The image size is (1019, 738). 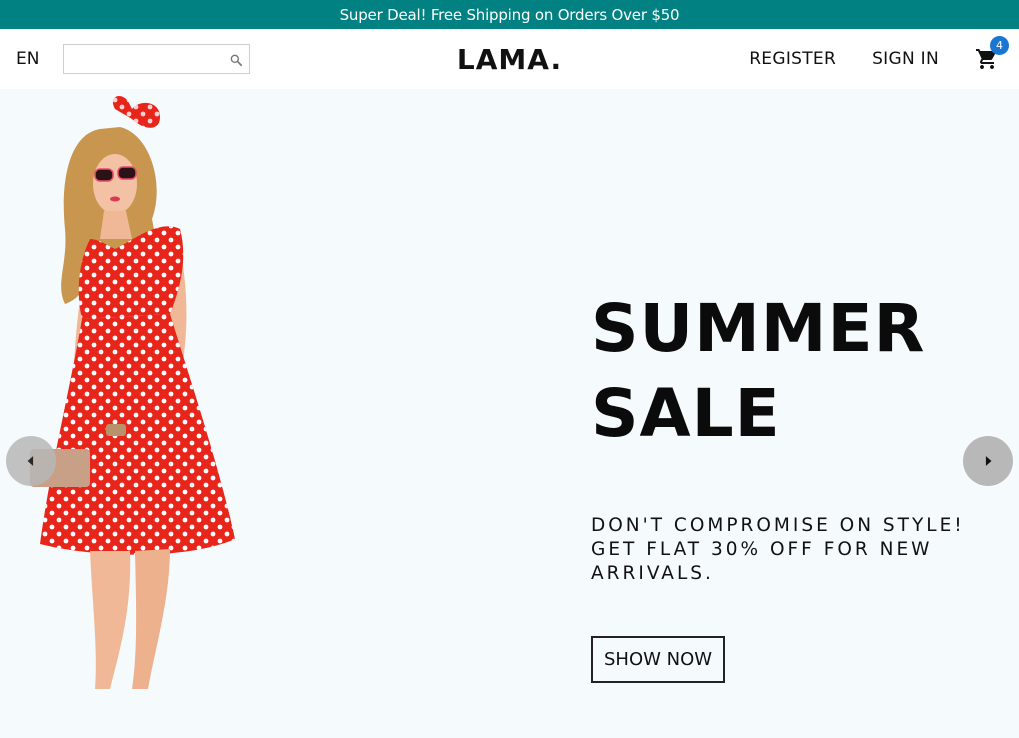 I want to click on show-now-button: SHOW NOW, so click(x=658, y=659).